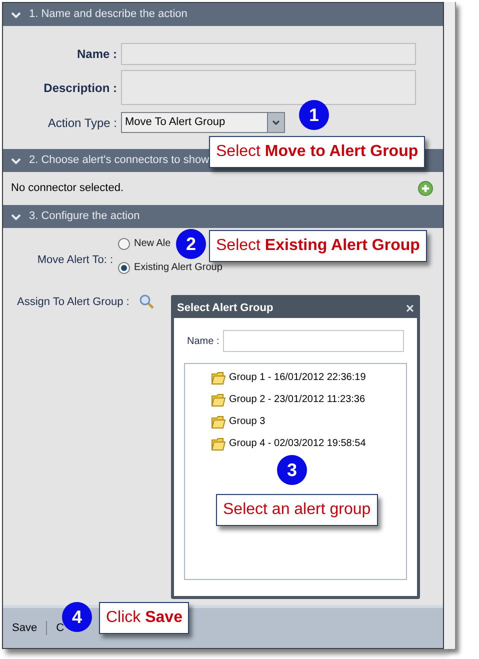 This screenshot has width=479, height=659. I want to click on field-label: Move Alert To: :, so click(74, 260).